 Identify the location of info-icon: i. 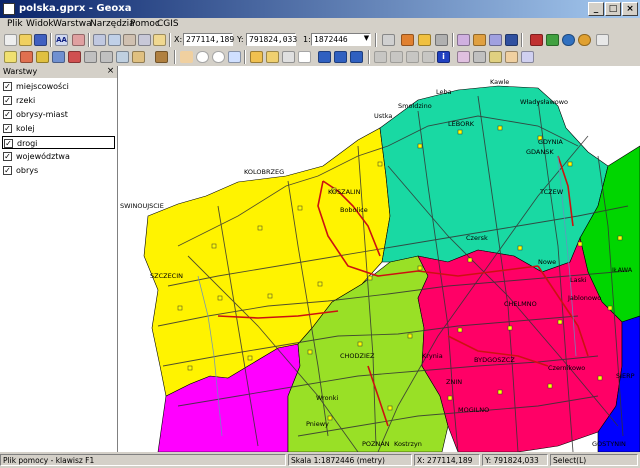
(443, 57).